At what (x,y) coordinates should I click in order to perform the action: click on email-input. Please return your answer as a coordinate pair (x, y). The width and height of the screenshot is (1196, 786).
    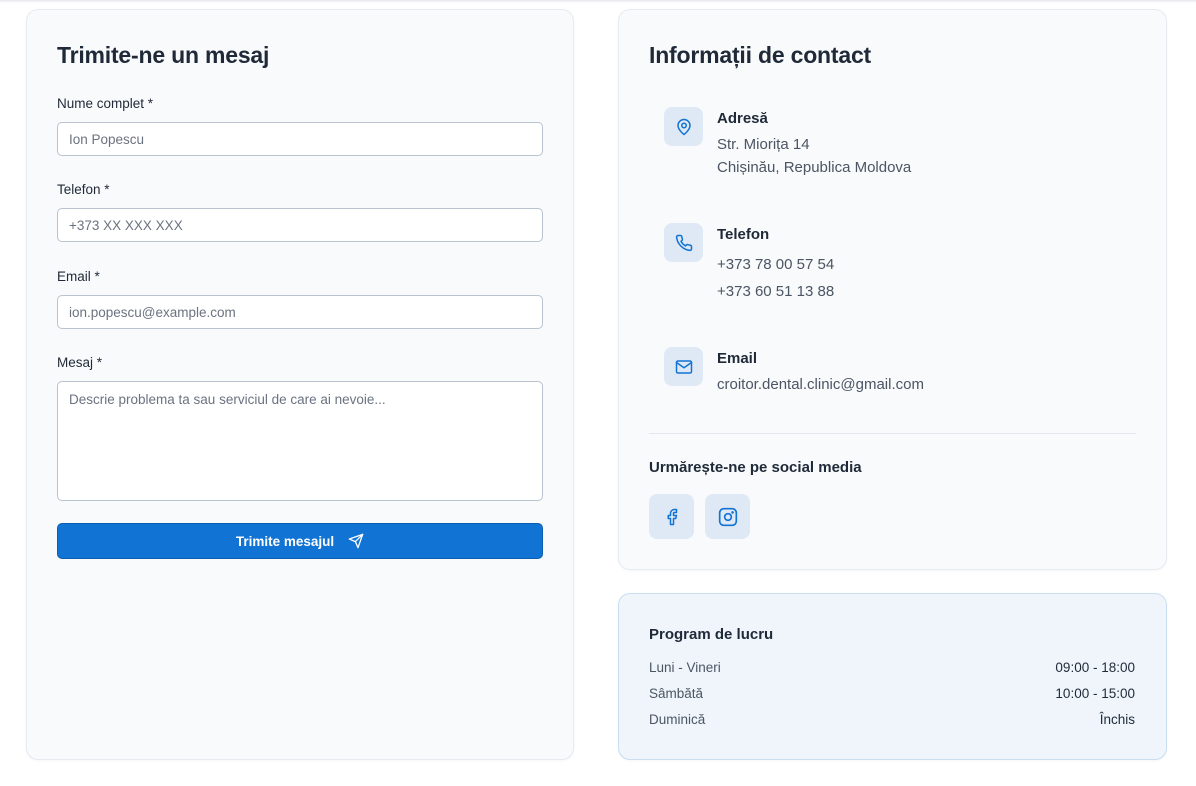
    Looking at the image, I should click on (300, 312).